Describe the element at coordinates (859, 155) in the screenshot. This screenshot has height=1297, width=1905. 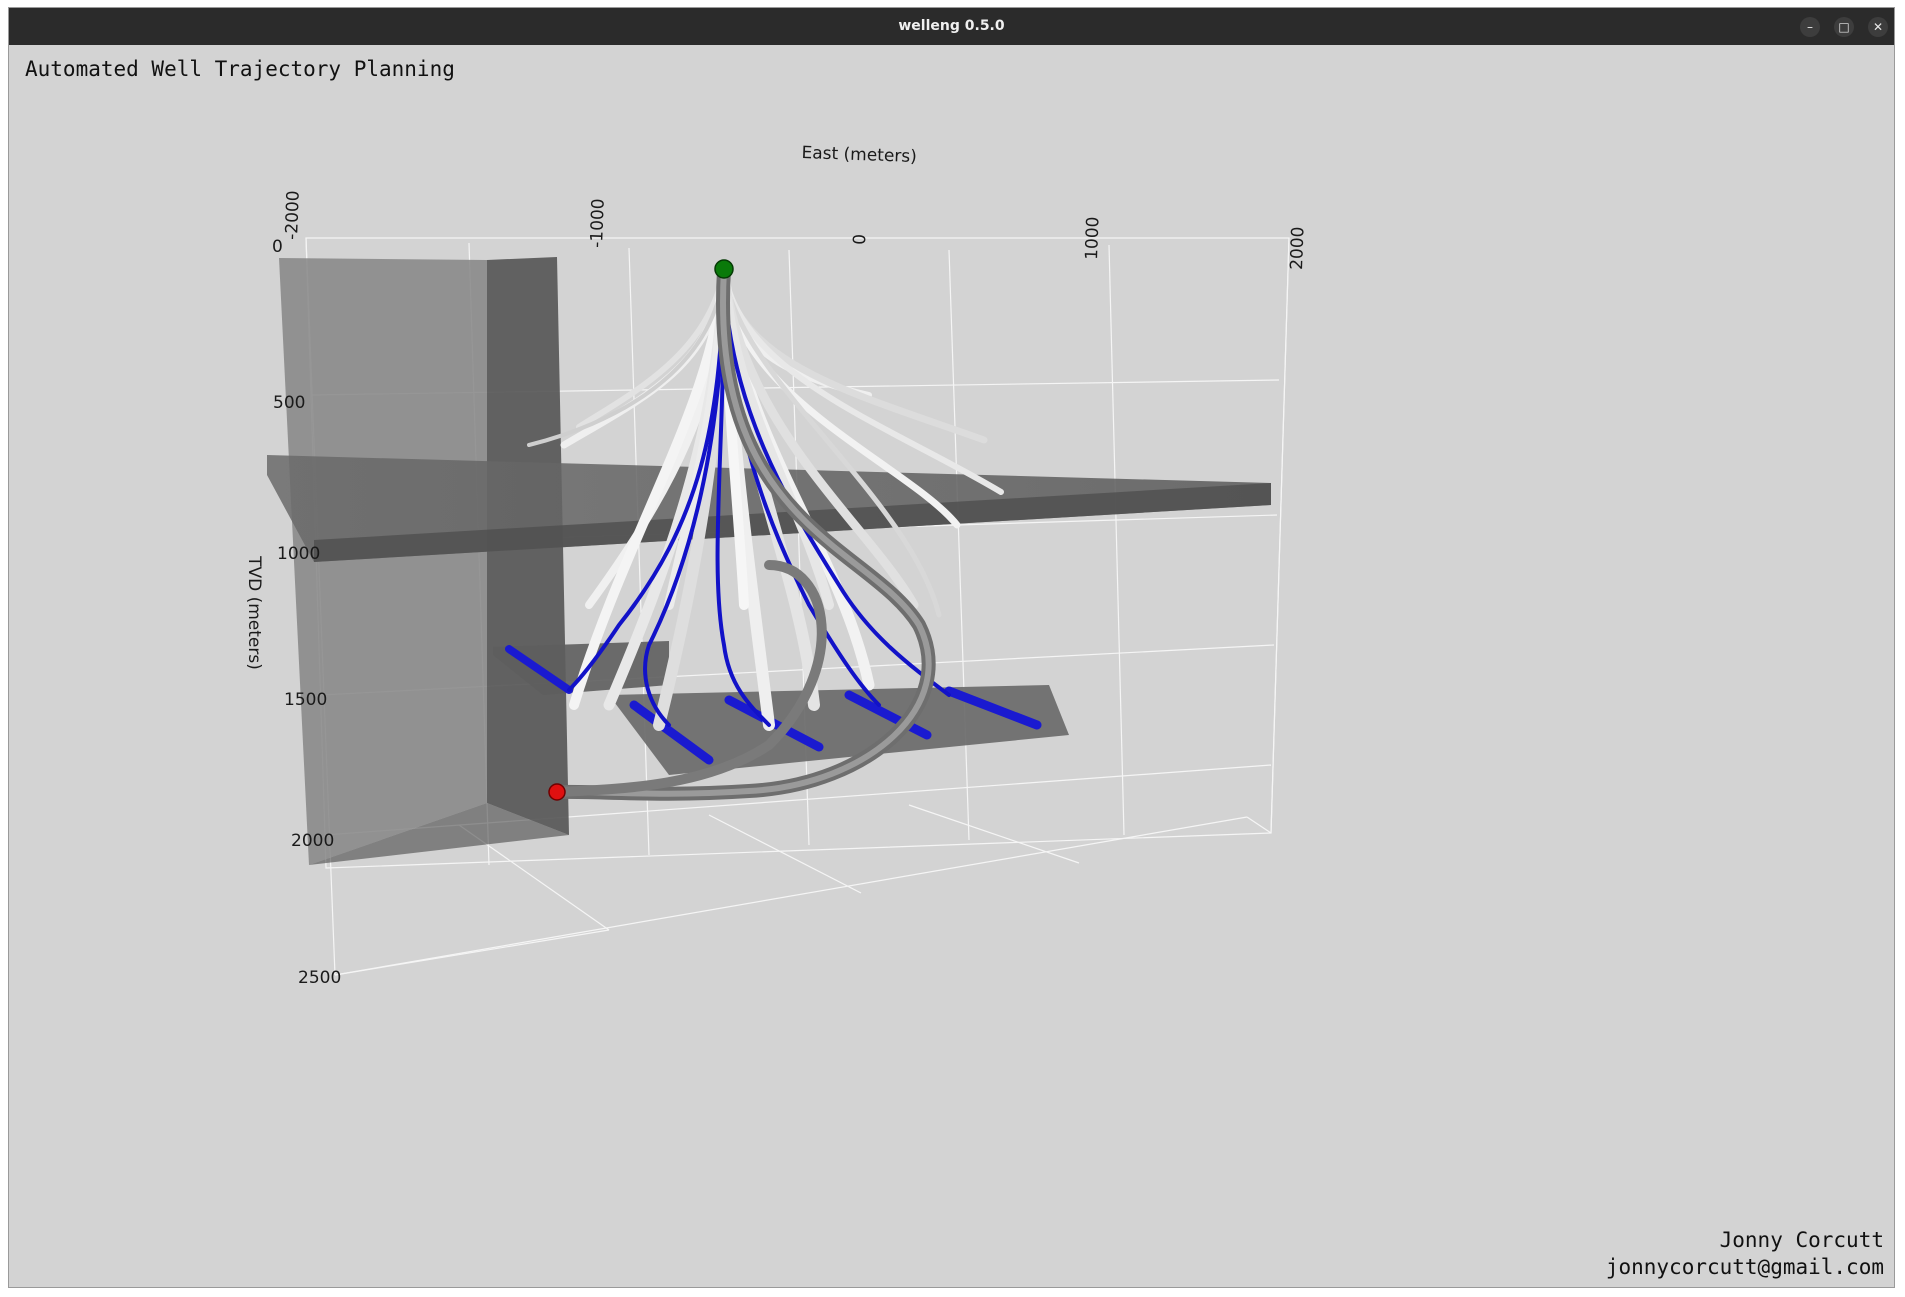
I see `east-axis-label: East (meters)` at that location.